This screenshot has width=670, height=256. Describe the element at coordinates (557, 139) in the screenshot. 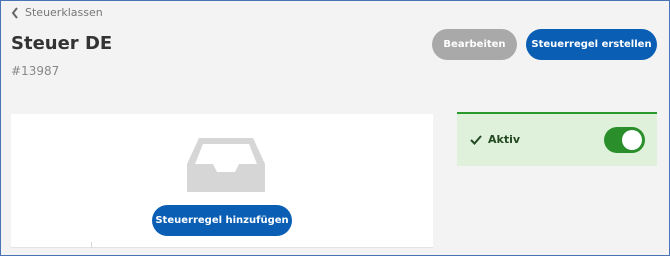

I see `status-card: Aktiv` at that location.